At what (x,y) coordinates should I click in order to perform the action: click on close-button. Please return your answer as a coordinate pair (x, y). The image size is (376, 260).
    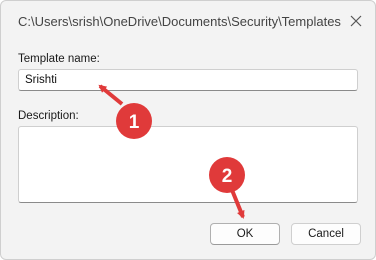
    Looking at the image, I should click on (356, 21).